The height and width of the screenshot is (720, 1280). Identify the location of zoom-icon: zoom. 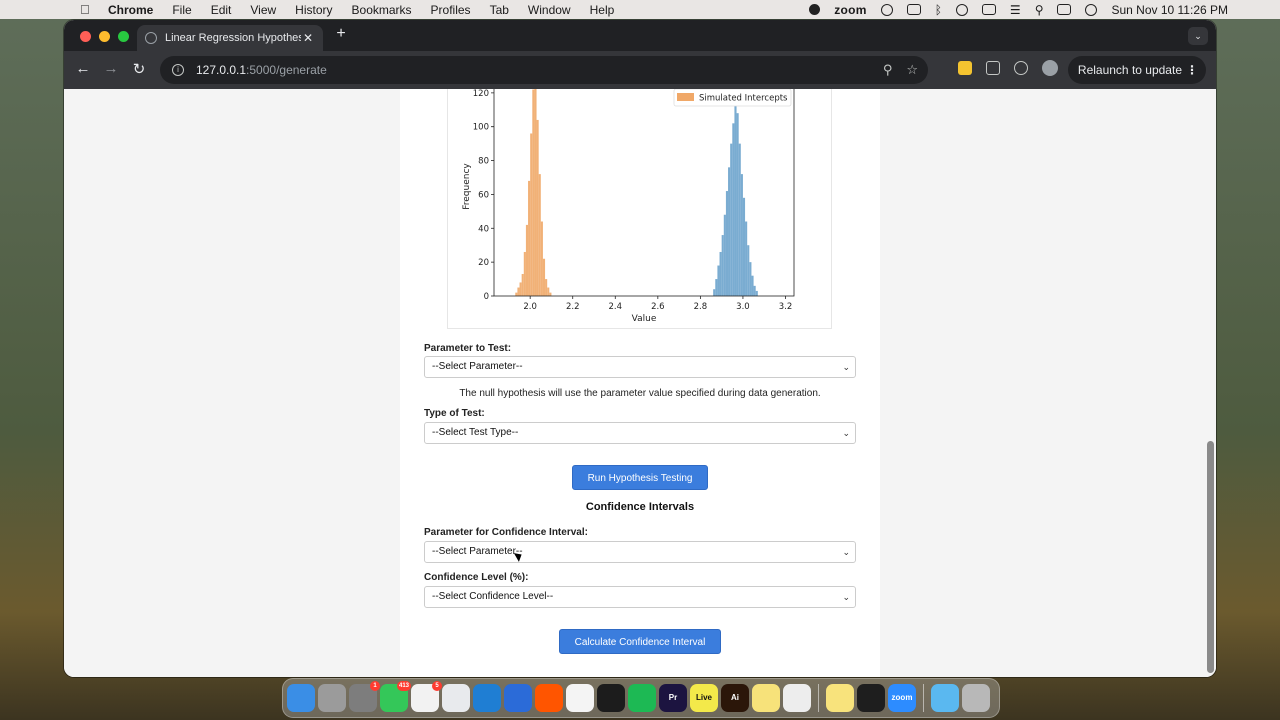
(902, 698).